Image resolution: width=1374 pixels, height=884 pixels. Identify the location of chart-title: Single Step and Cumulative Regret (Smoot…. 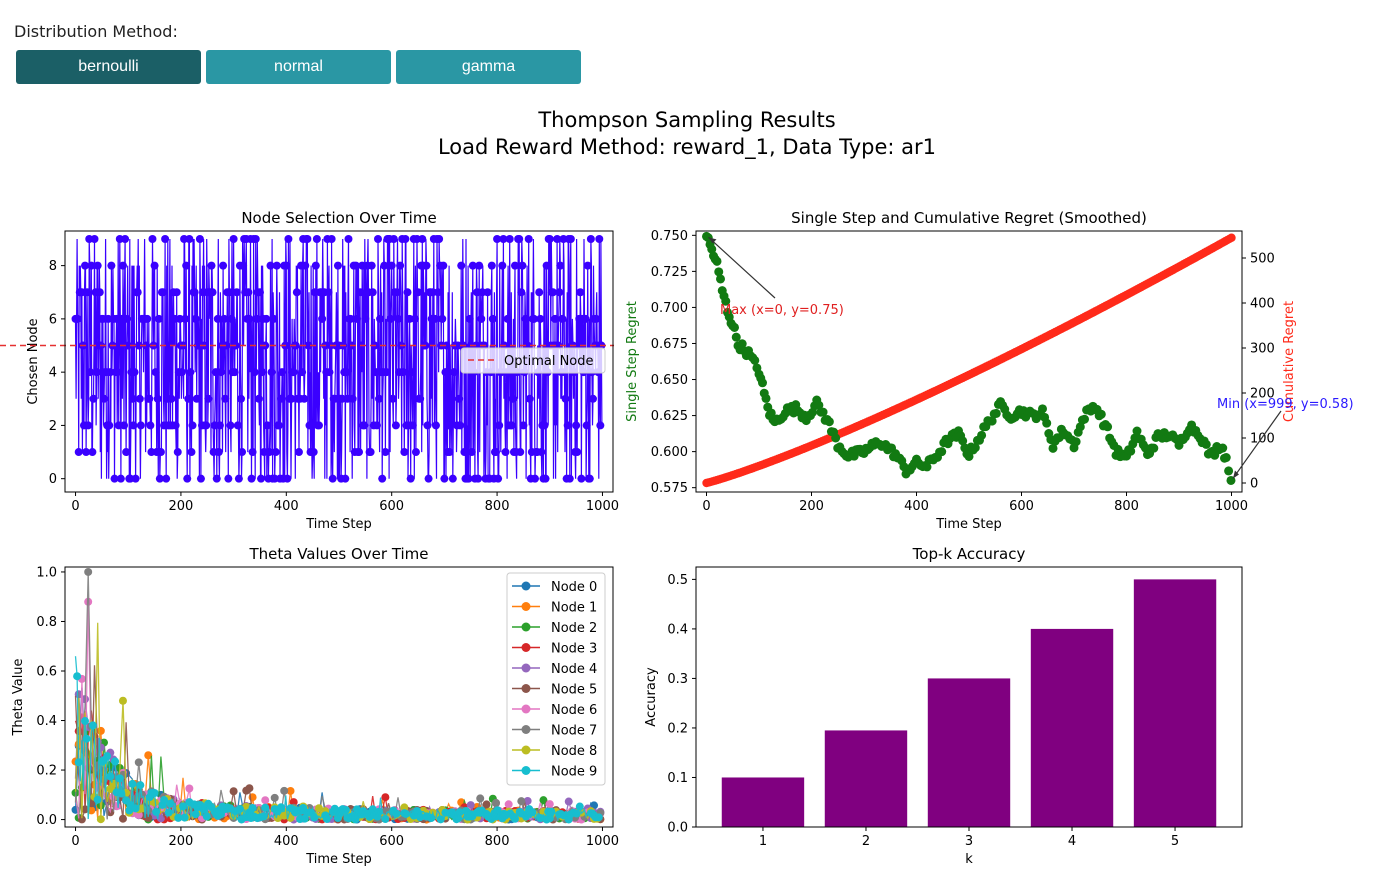
(969, 218).